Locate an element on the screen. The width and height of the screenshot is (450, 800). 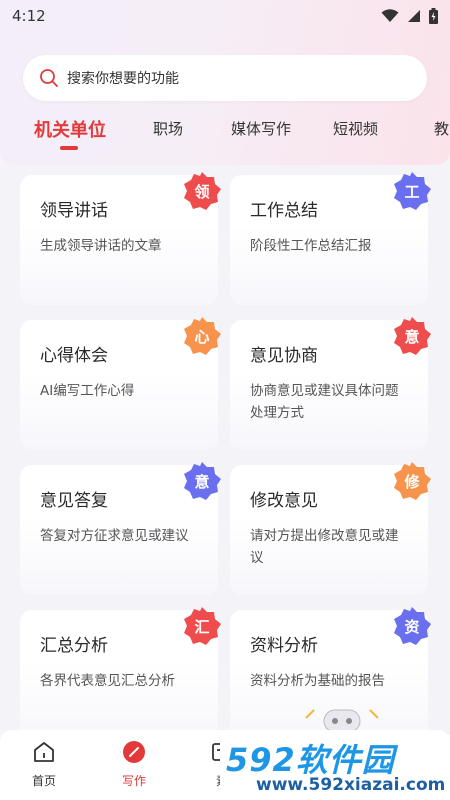
search-icon is located at coordinates (49, 78).